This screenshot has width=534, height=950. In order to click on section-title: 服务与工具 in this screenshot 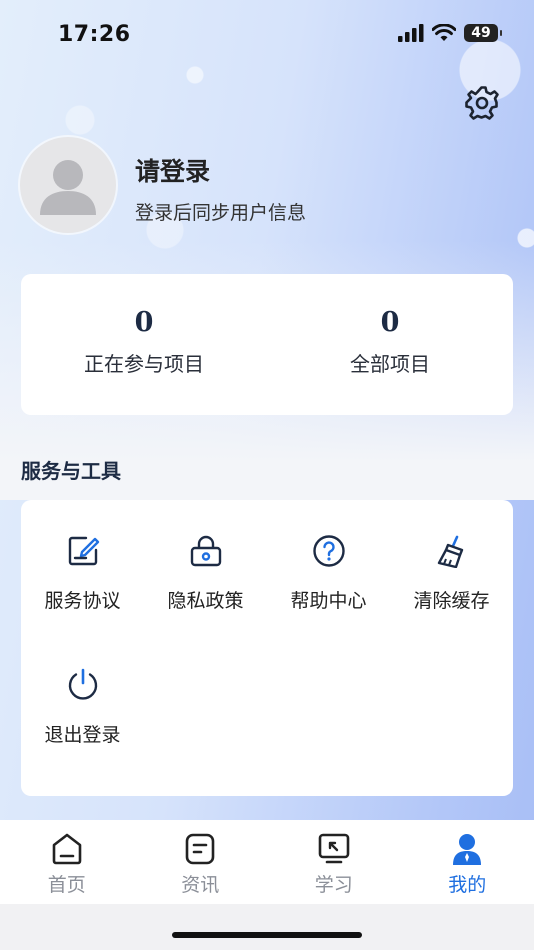, I will do `click(71, 471)`.